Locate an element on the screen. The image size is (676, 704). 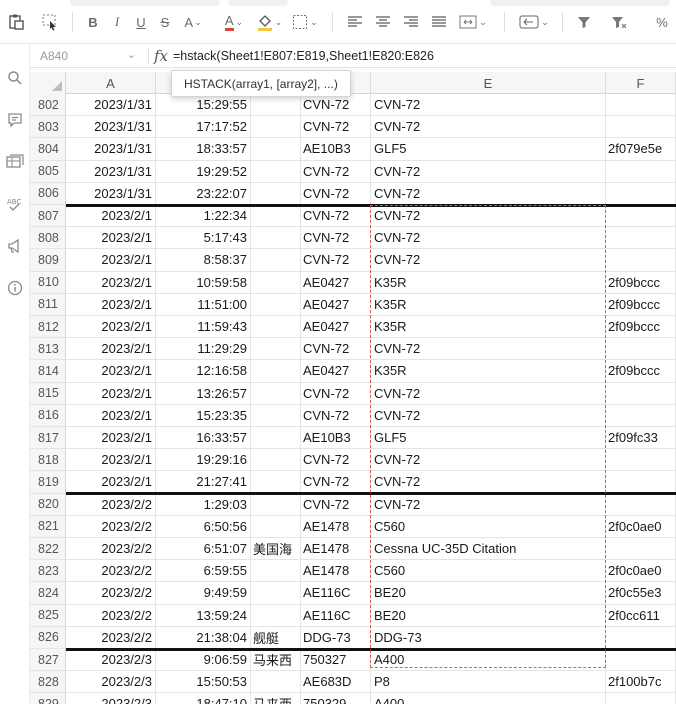
cell-time: 18:47:10 is located at coordinates (203, 698).